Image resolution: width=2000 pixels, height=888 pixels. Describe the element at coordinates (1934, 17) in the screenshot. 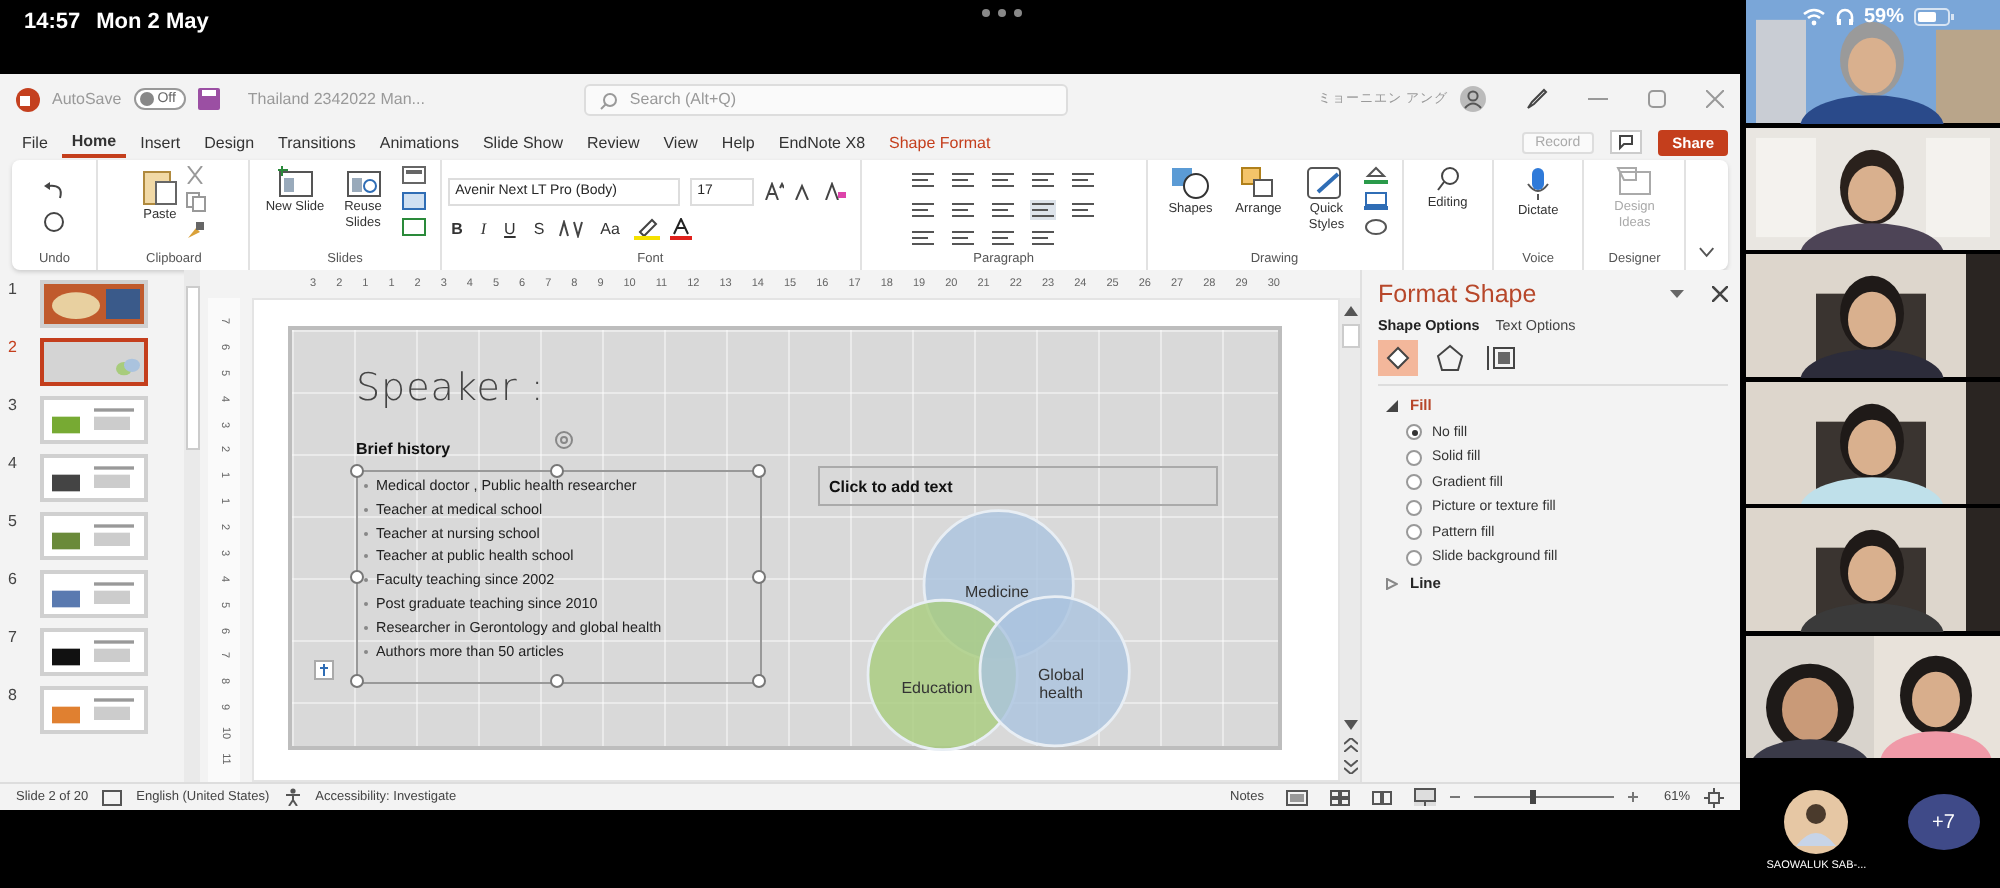

I see `battery-icon` at that location.